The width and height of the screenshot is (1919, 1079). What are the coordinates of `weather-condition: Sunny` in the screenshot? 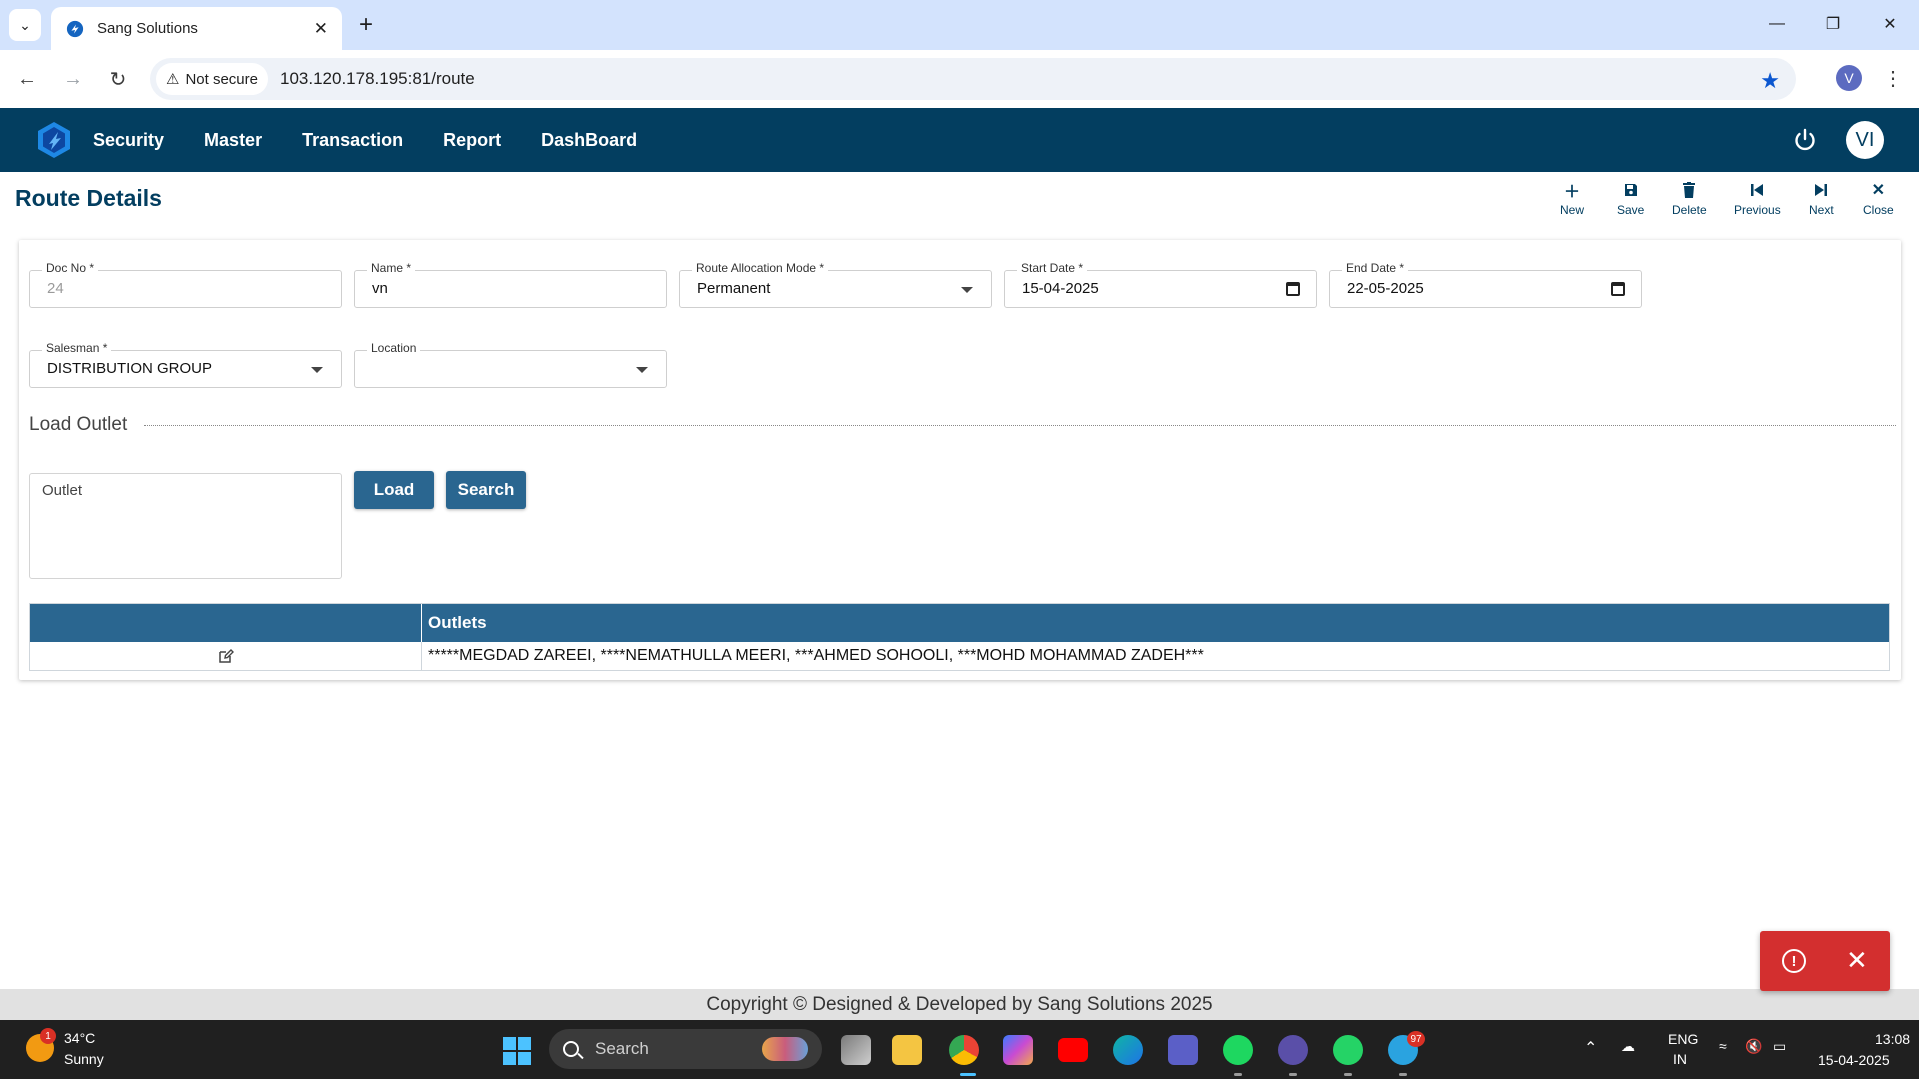 It's located at (84, 1059).